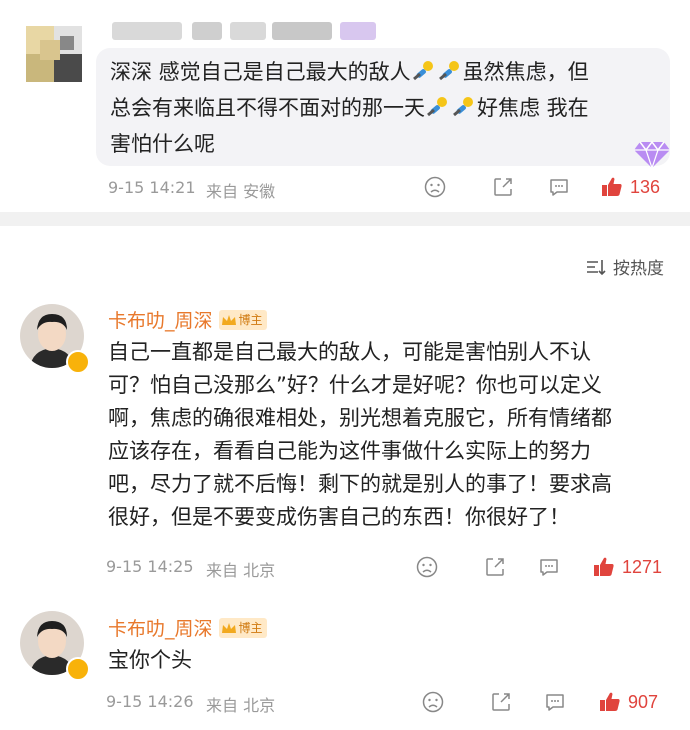  Describe the element at coordinates (533, 108) in the screenshot. I see `post-text-line: 好焦虑 我在` at that location.